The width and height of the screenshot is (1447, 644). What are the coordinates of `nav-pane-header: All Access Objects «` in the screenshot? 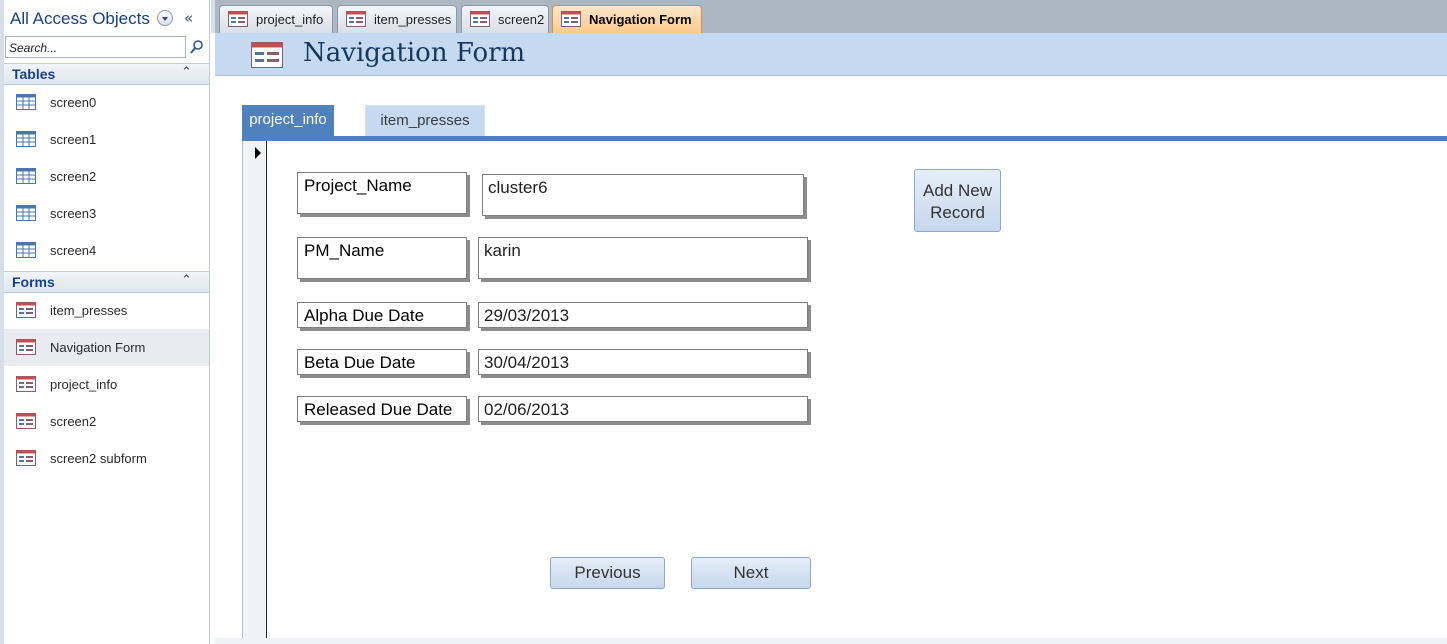 It's located at (107, 19).